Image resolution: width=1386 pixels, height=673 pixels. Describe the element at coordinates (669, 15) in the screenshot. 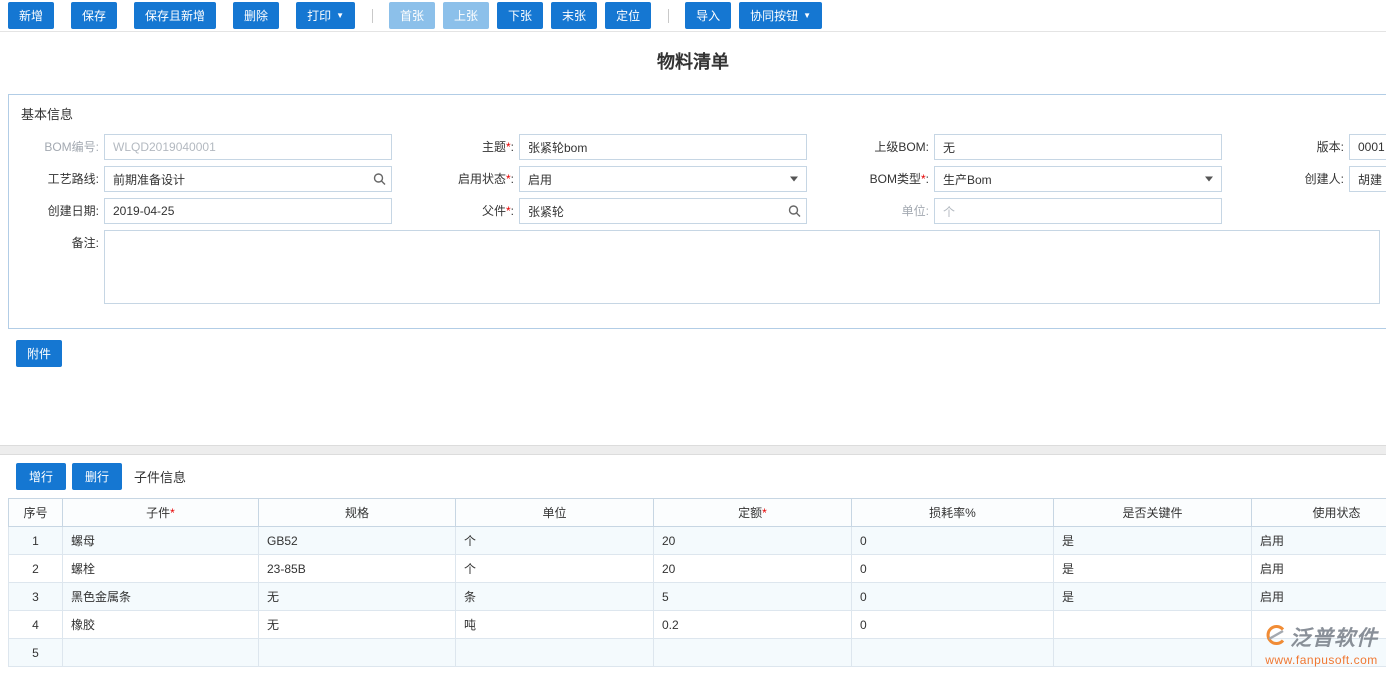

I see `toolbar-separator` at that location.